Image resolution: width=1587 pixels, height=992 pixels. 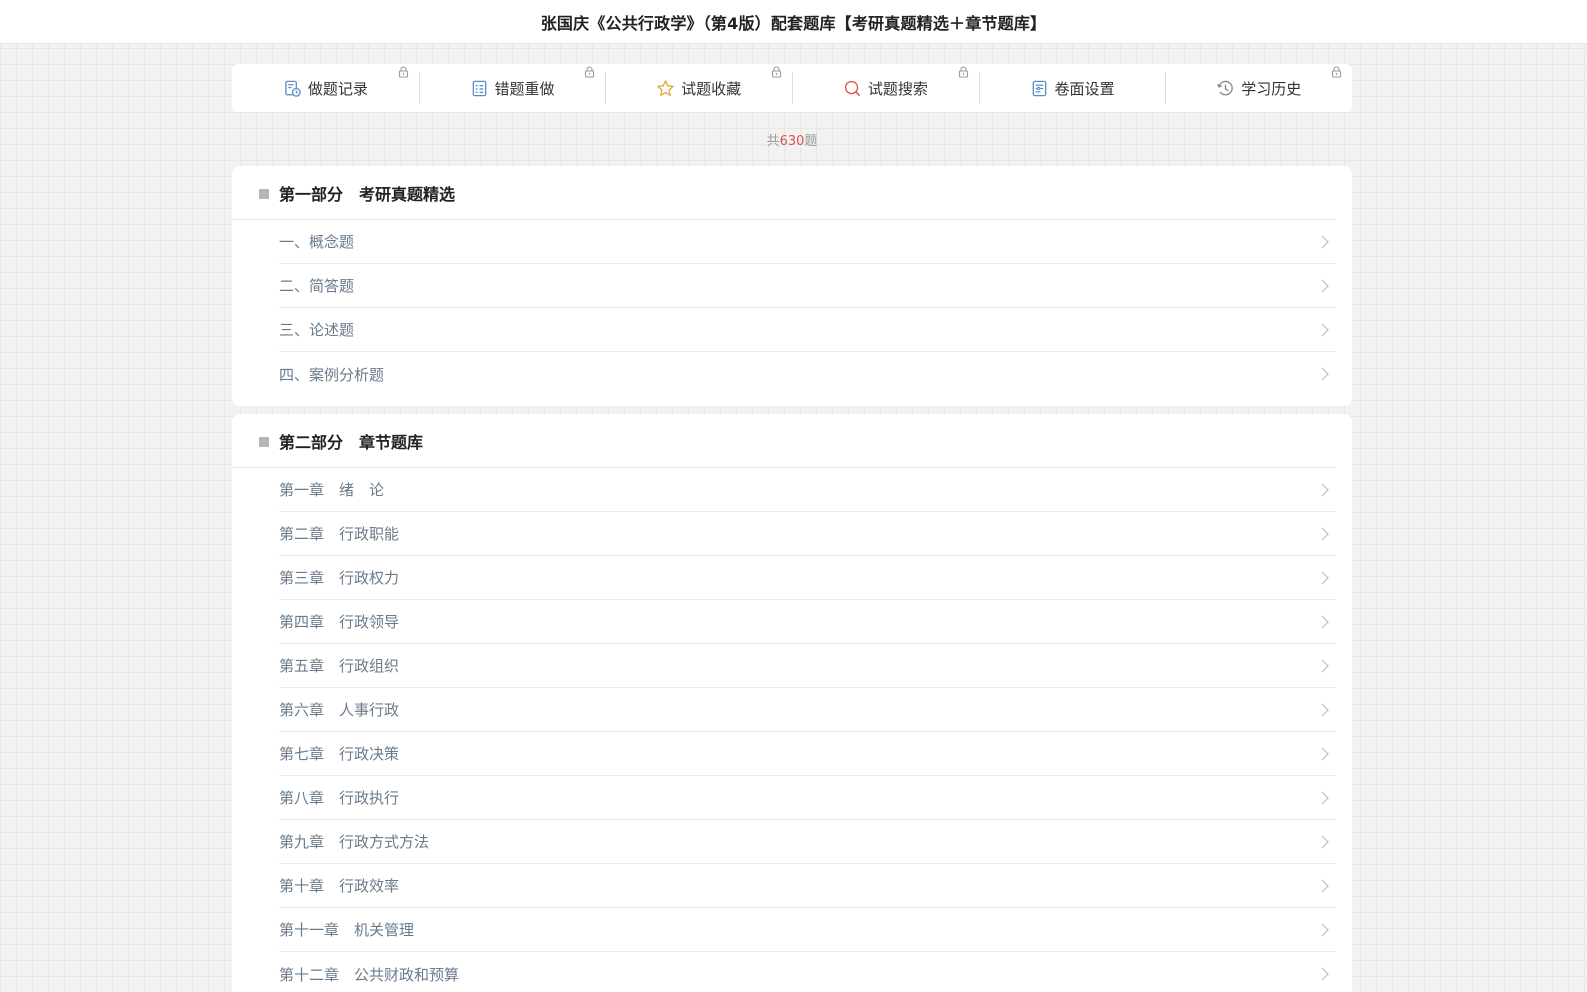 What do you see at coordinates (807, 578) in the screenshot?
I see `list-item: 第三章 行政权力` at bounding box center [807, 578].